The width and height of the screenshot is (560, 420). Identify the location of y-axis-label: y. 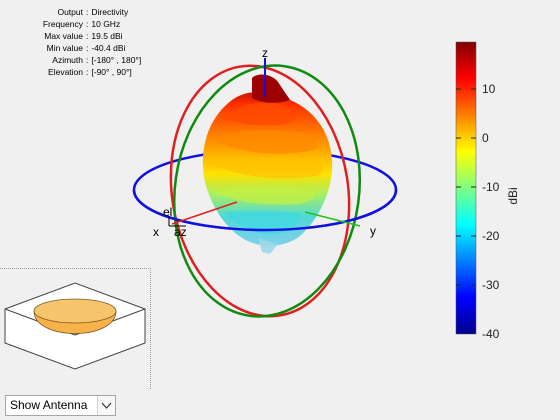
(373, 231).